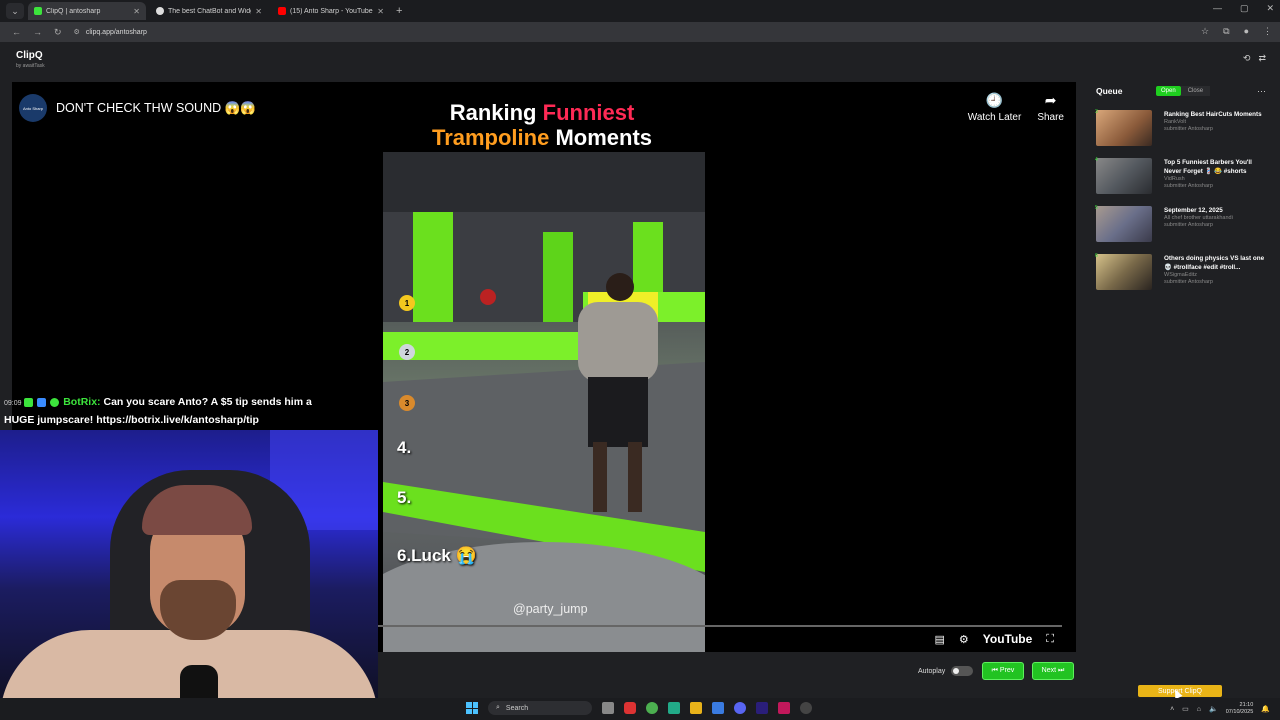  What do you see at coordinates (1109, 91) in the screenshot?
I see `queue-title: Queue` at bounding box center [1109, 91].